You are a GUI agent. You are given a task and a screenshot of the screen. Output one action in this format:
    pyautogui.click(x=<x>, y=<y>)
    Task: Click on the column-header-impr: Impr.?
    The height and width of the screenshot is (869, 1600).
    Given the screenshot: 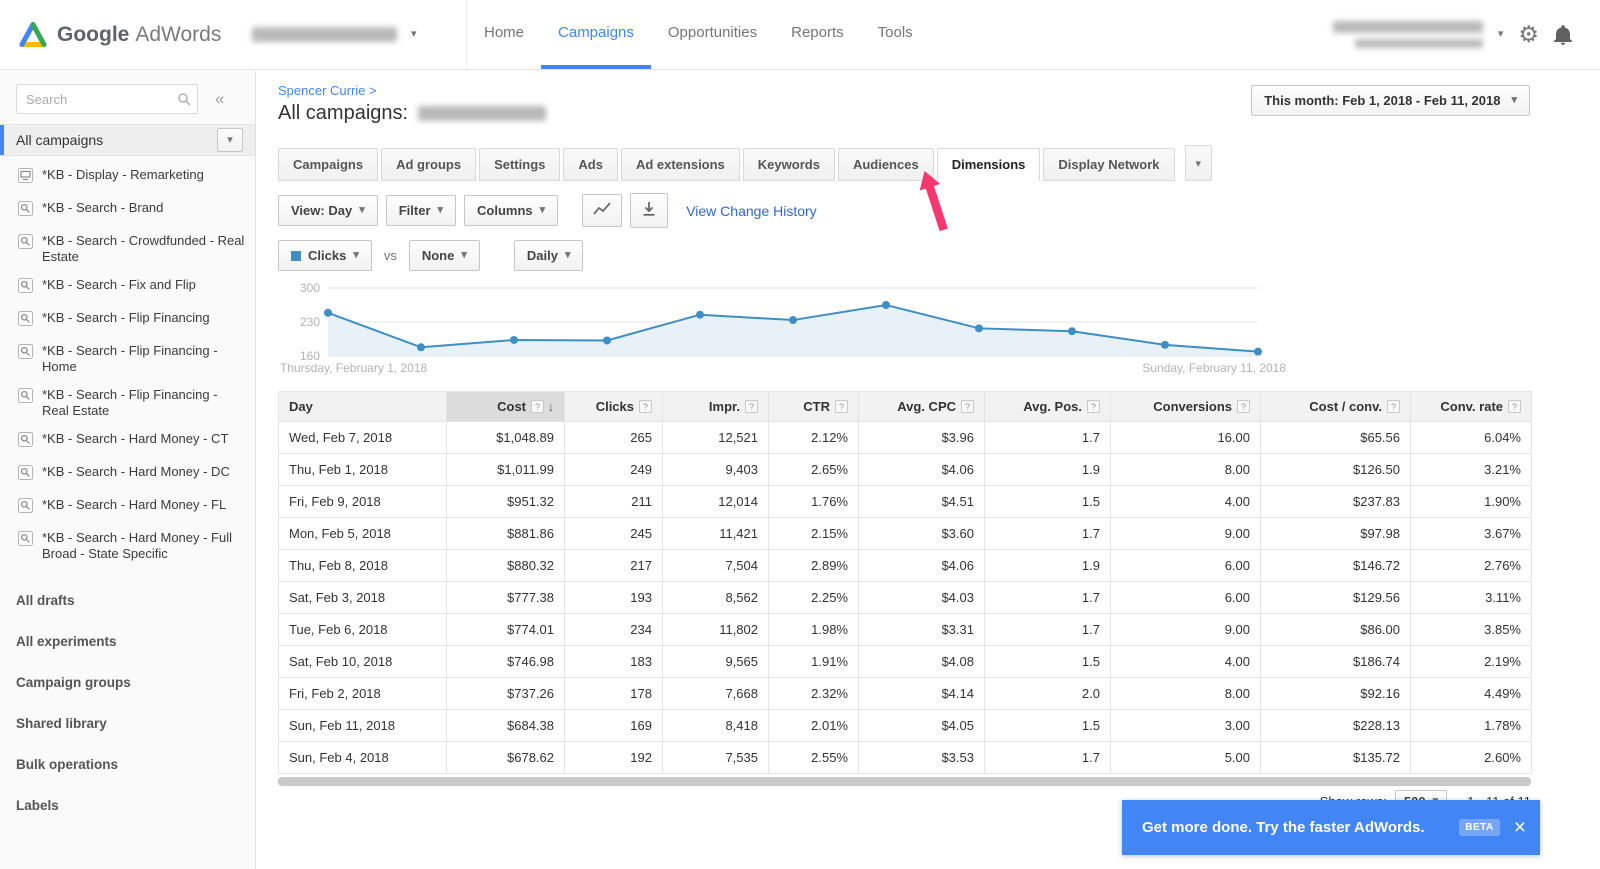 What is the action you would take?
    pyautogui.click(x=715, y=406)
    